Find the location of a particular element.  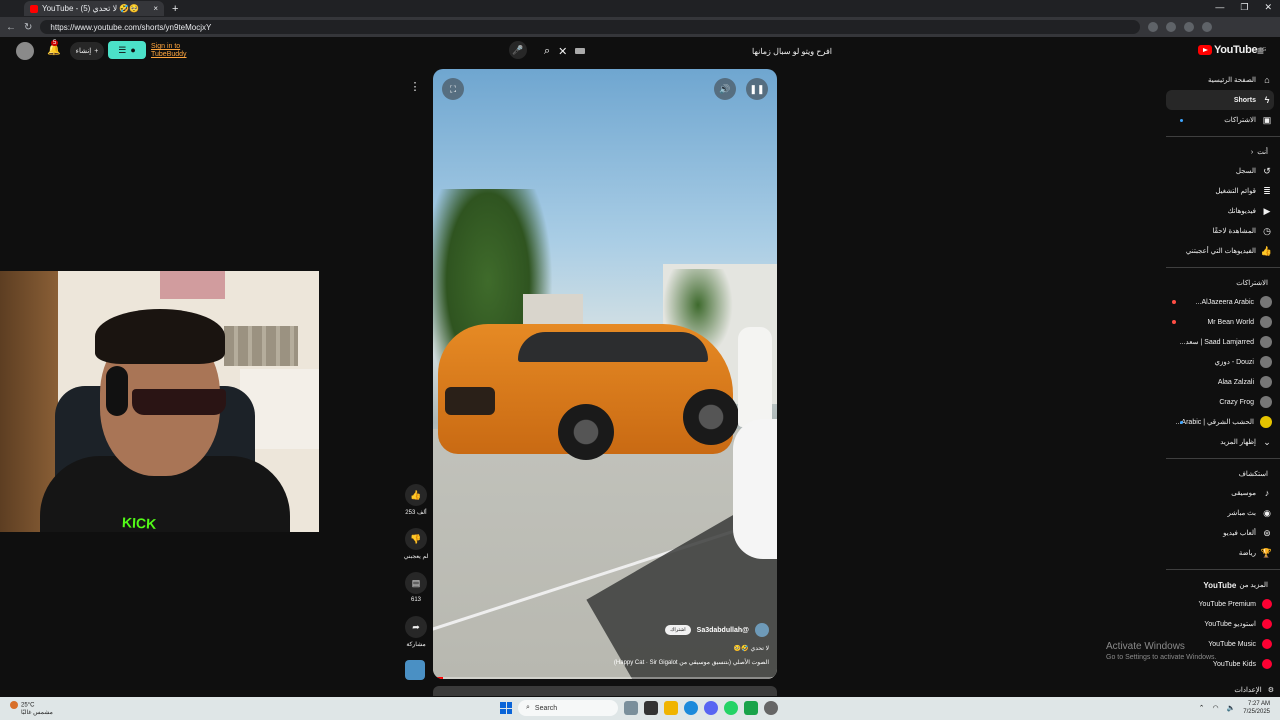

tubebuddy-extension-button: ☰ ● is located at coordinates (127, 50).